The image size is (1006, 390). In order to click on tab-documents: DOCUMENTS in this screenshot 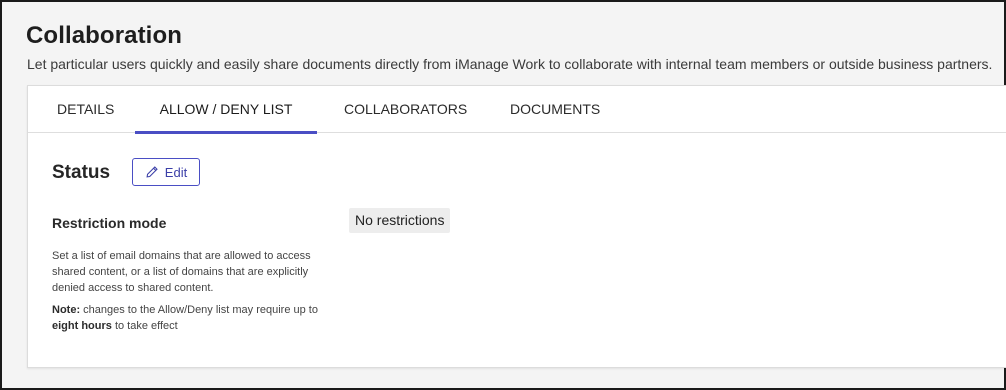, I will do `click(555, 109)`.